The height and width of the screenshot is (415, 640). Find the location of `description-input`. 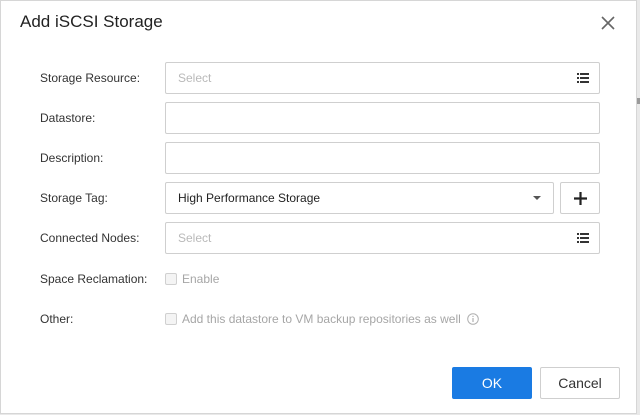

description-input is located at coordinates (382, 158).